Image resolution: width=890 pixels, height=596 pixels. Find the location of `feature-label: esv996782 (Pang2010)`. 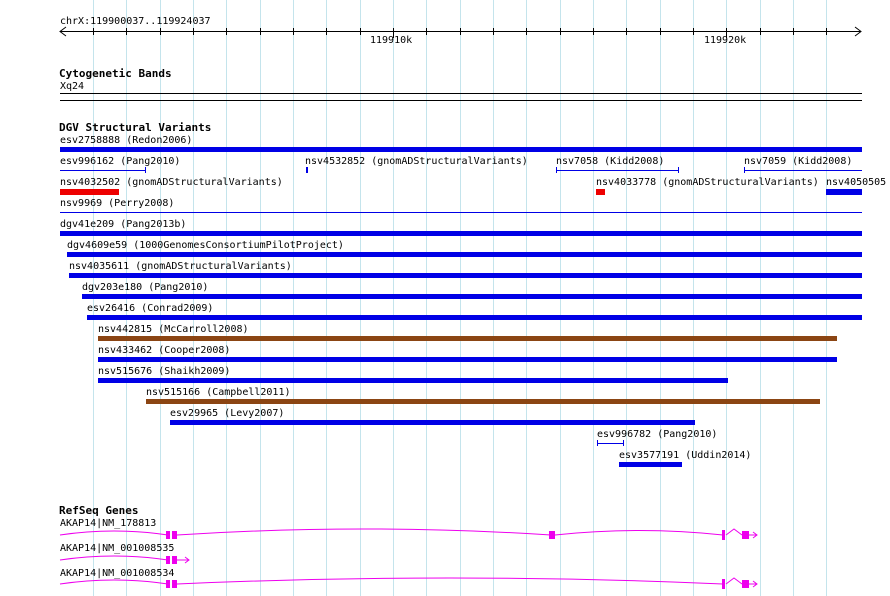

feature-label: esv996782 (Pang2010) is located at coordinates (657, 434).